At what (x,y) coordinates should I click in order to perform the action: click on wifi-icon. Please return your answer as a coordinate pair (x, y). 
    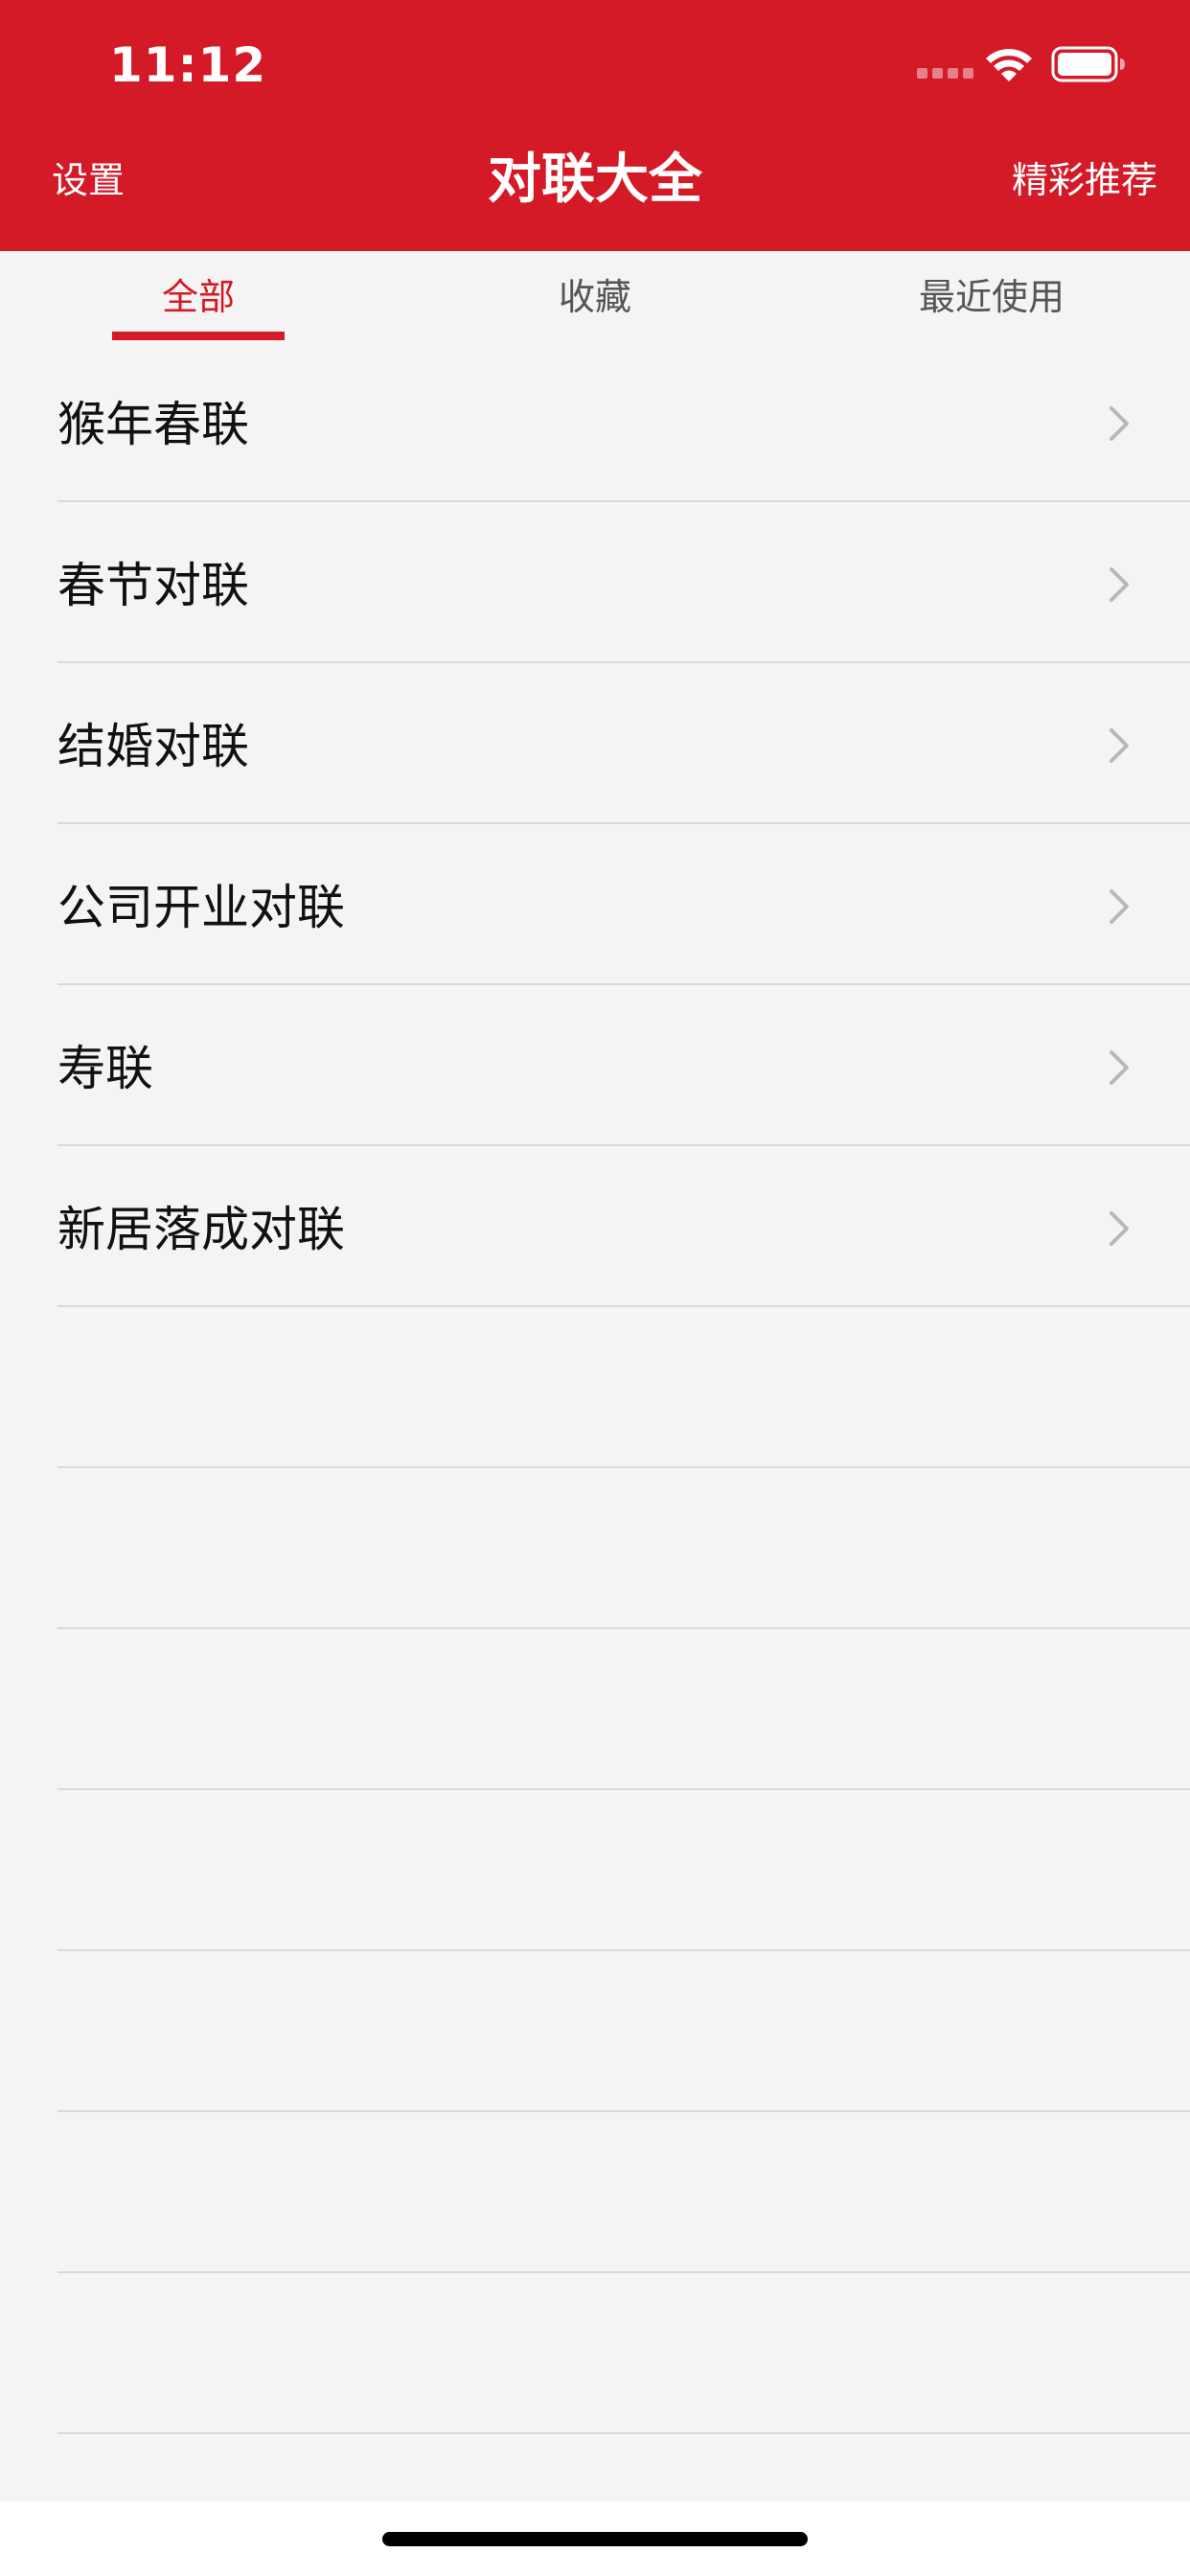
    Looking at the image, I should click on (1009, 65).